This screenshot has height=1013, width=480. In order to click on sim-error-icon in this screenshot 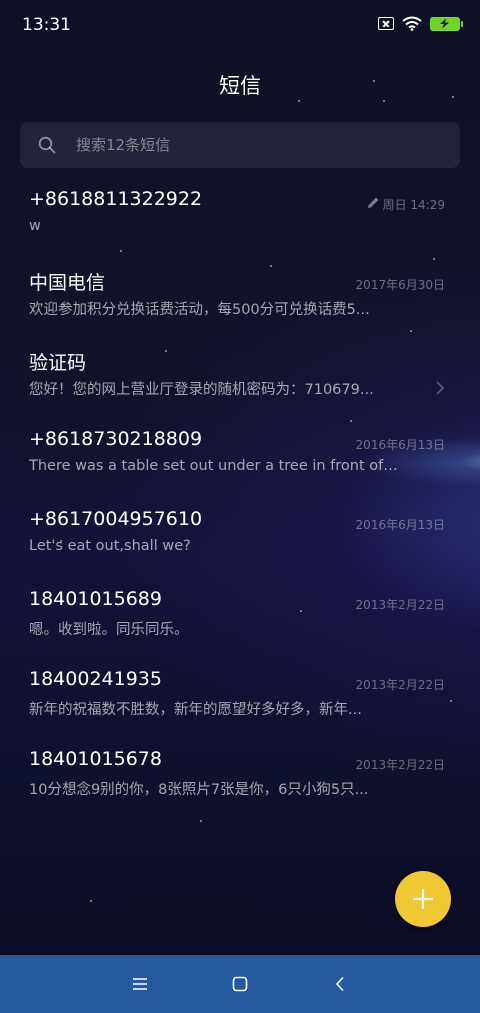, I will do `click(386, 23)`.